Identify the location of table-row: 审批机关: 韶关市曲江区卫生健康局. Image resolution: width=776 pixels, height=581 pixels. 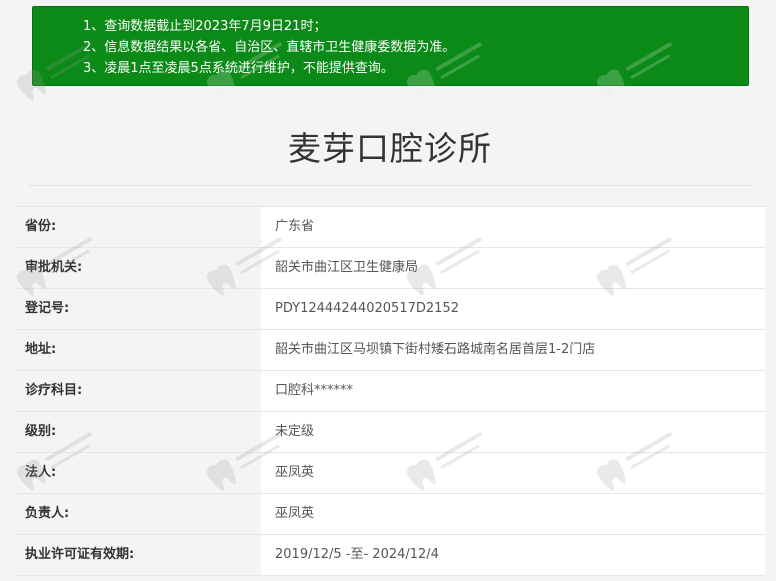
(390, 268).